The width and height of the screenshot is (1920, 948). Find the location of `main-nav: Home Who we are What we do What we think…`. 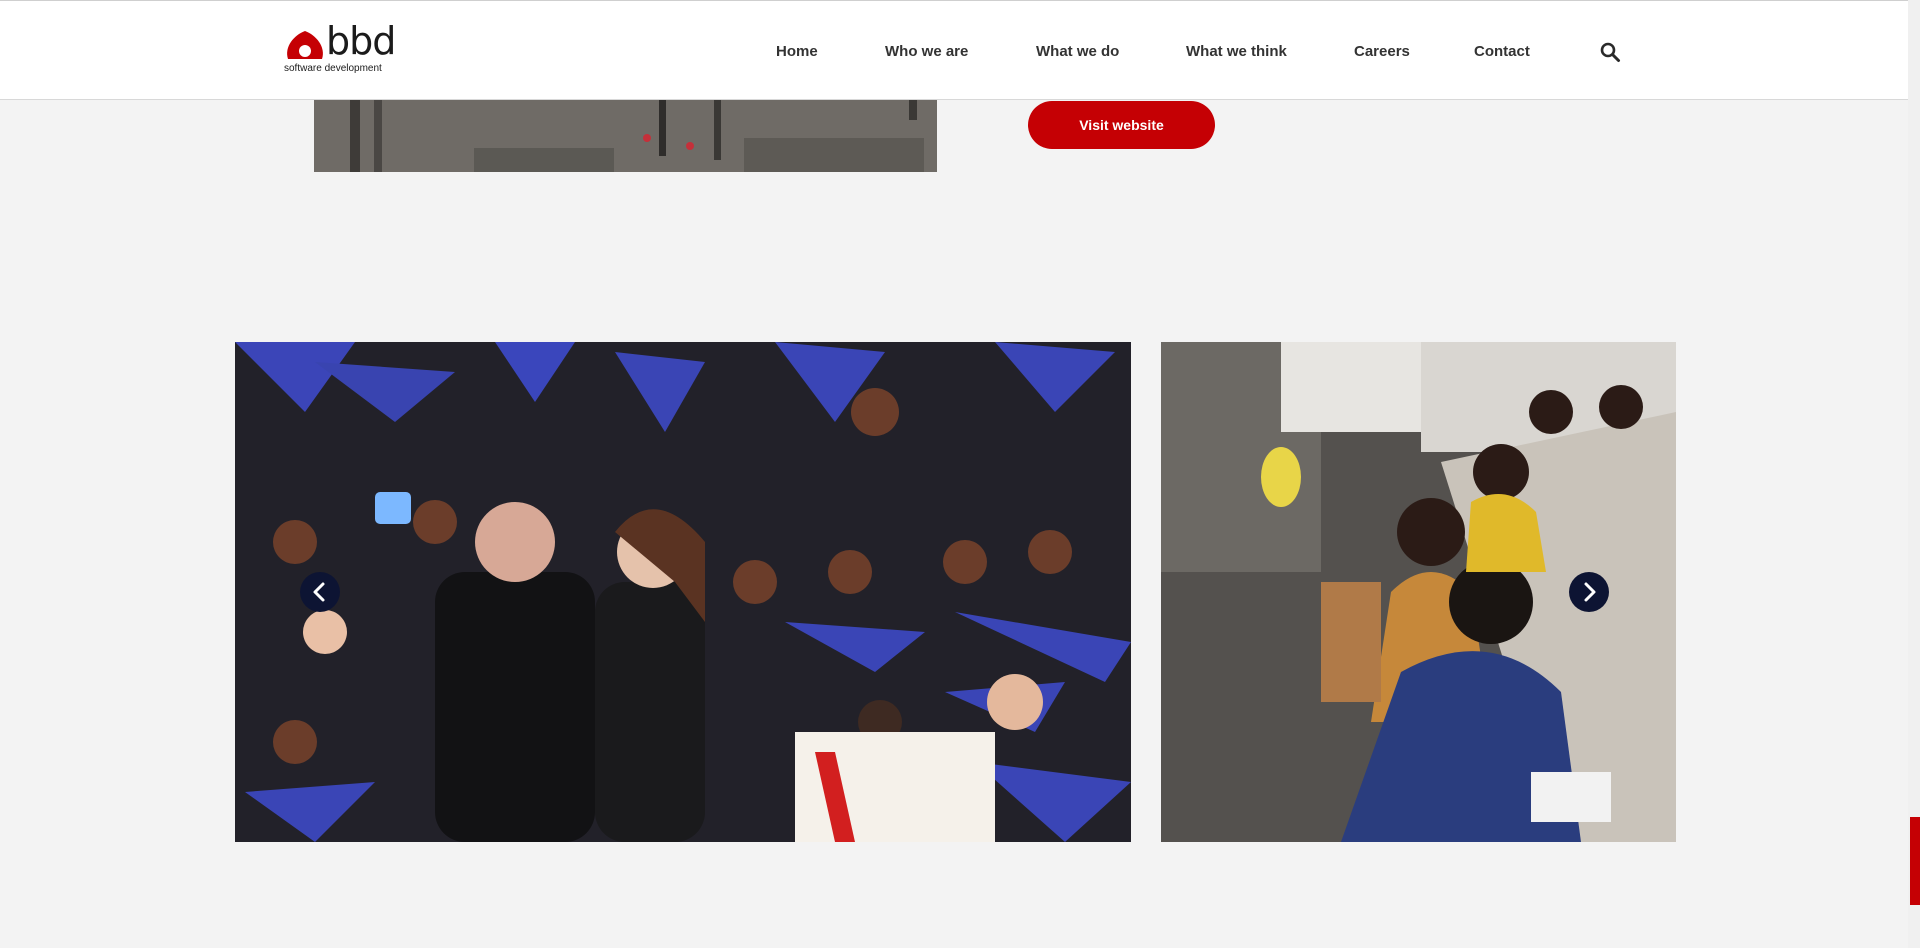

main-nav: Home Who we are What we do What we think… is located at coordinates (954, 51).